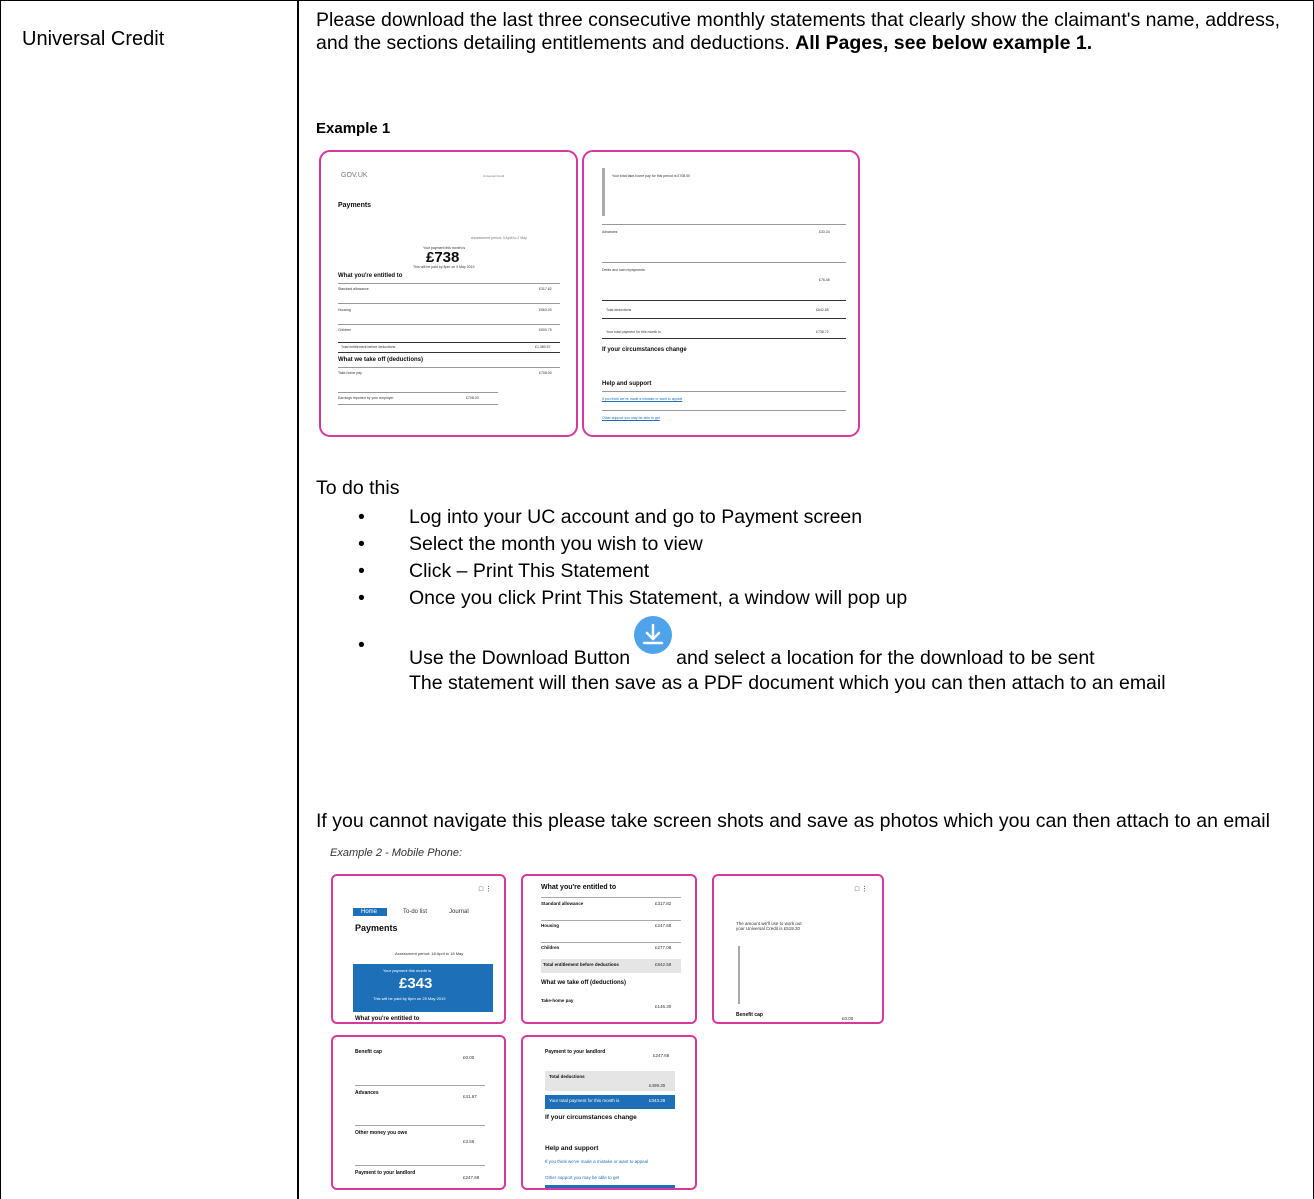  What do you see at coordinates (811, 571) in the screenshot?
I see `step-item: Click – Print This Statement` at bounding box center [811, 571].